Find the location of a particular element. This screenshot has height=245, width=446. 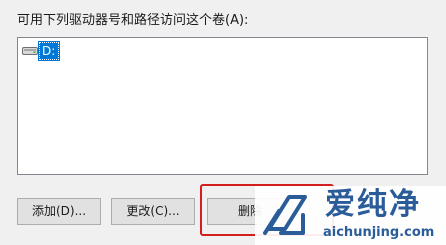

watermark: 爱纯净 aichunjing.com is located at coordinates (350, 215).